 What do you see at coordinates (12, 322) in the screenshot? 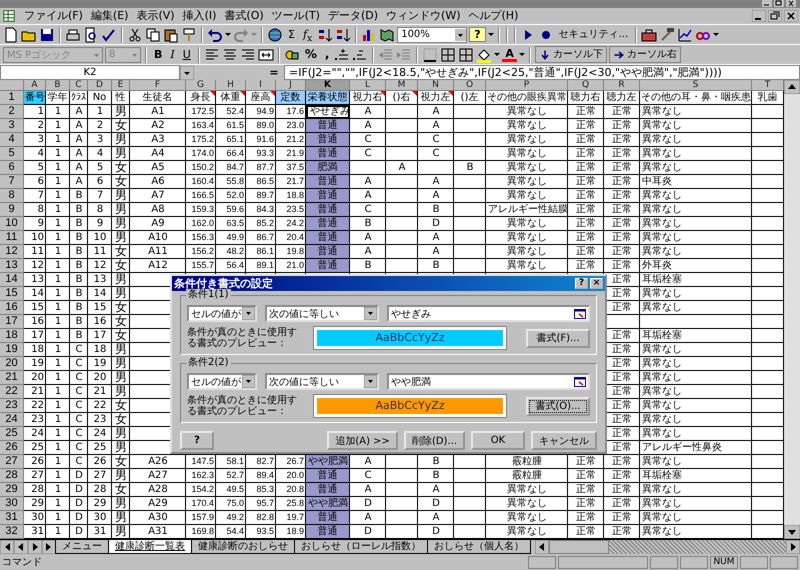
I see `row-header: 17` at bounding box center [12, 322].